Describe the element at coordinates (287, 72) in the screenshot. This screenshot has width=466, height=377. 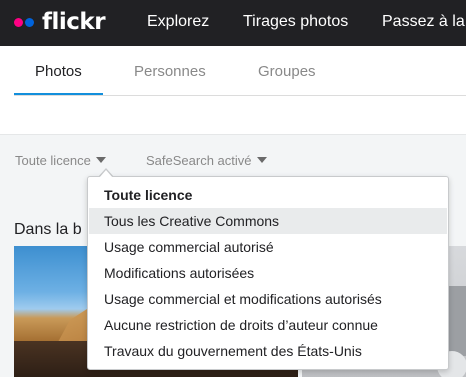
I see `tab-groups: Groupes` at that location.